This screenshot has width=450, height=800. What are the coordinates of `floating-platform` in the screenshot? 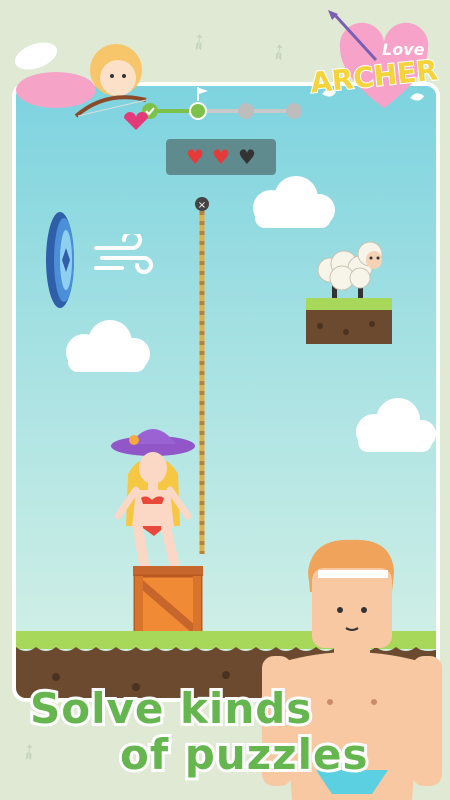 It's located at (349, 321).